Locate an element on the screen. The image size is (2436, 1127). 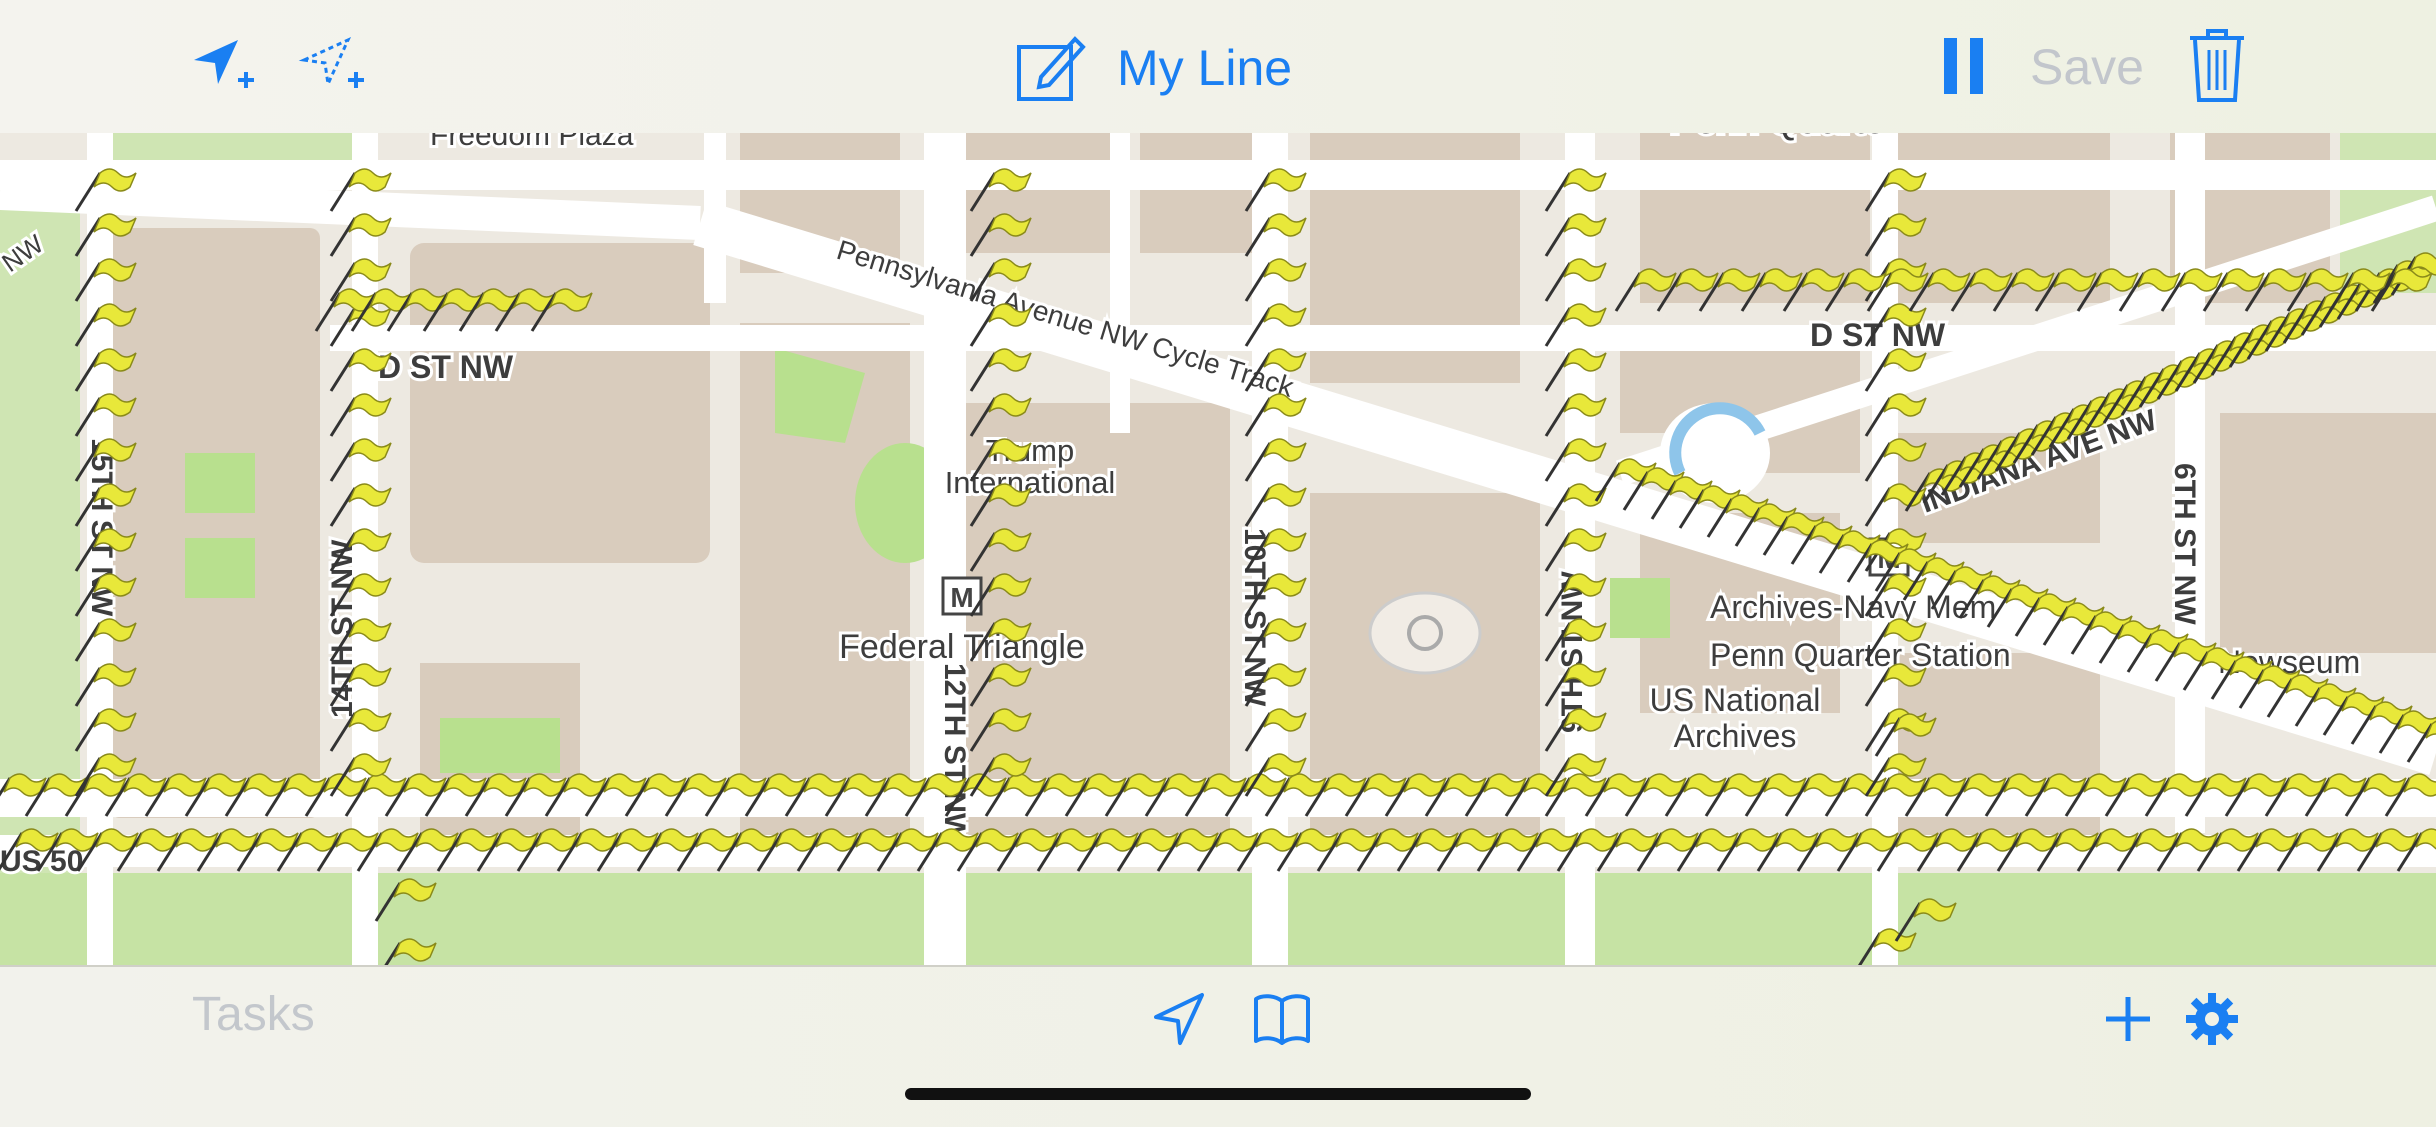
title-area: My Line is located at coordinates (1153, 68).